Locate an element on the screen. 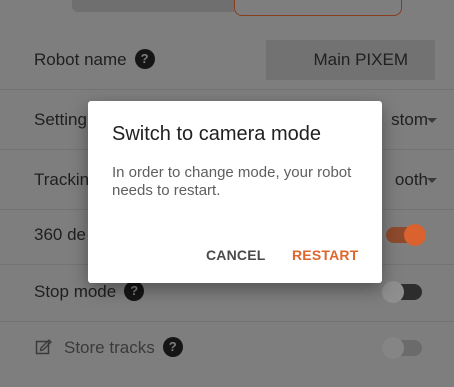  cancel-button: CANCEL is located at coordinates (236, 255).